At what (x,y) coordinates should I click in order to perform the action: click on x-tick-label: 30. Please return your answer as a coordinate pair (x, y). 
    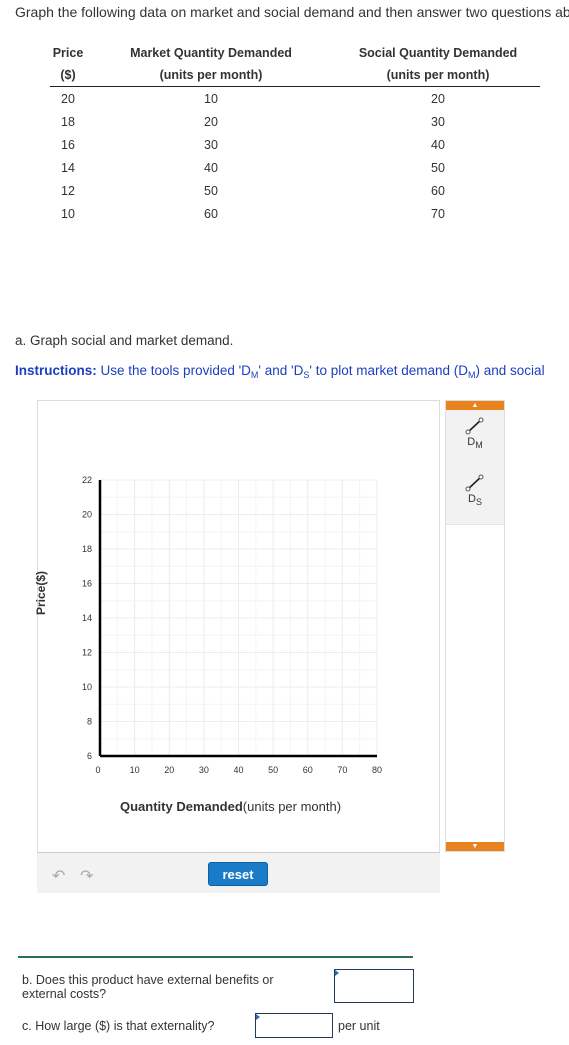
    Looking at the image, I should click on (204, 770).